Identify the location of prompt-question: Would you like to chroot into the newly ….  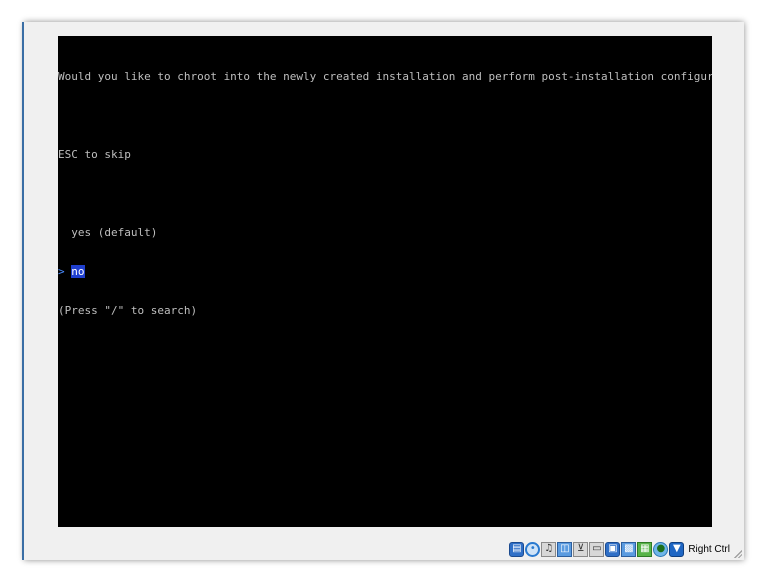
(385, 76).